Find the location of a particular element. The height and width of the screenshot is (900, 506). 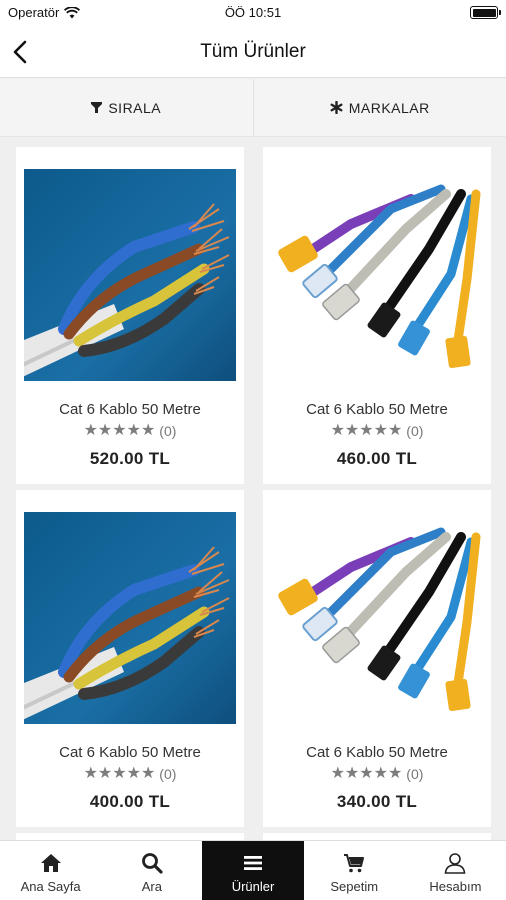

brands-button: MARKALAR is located at coordinates (380, 107).